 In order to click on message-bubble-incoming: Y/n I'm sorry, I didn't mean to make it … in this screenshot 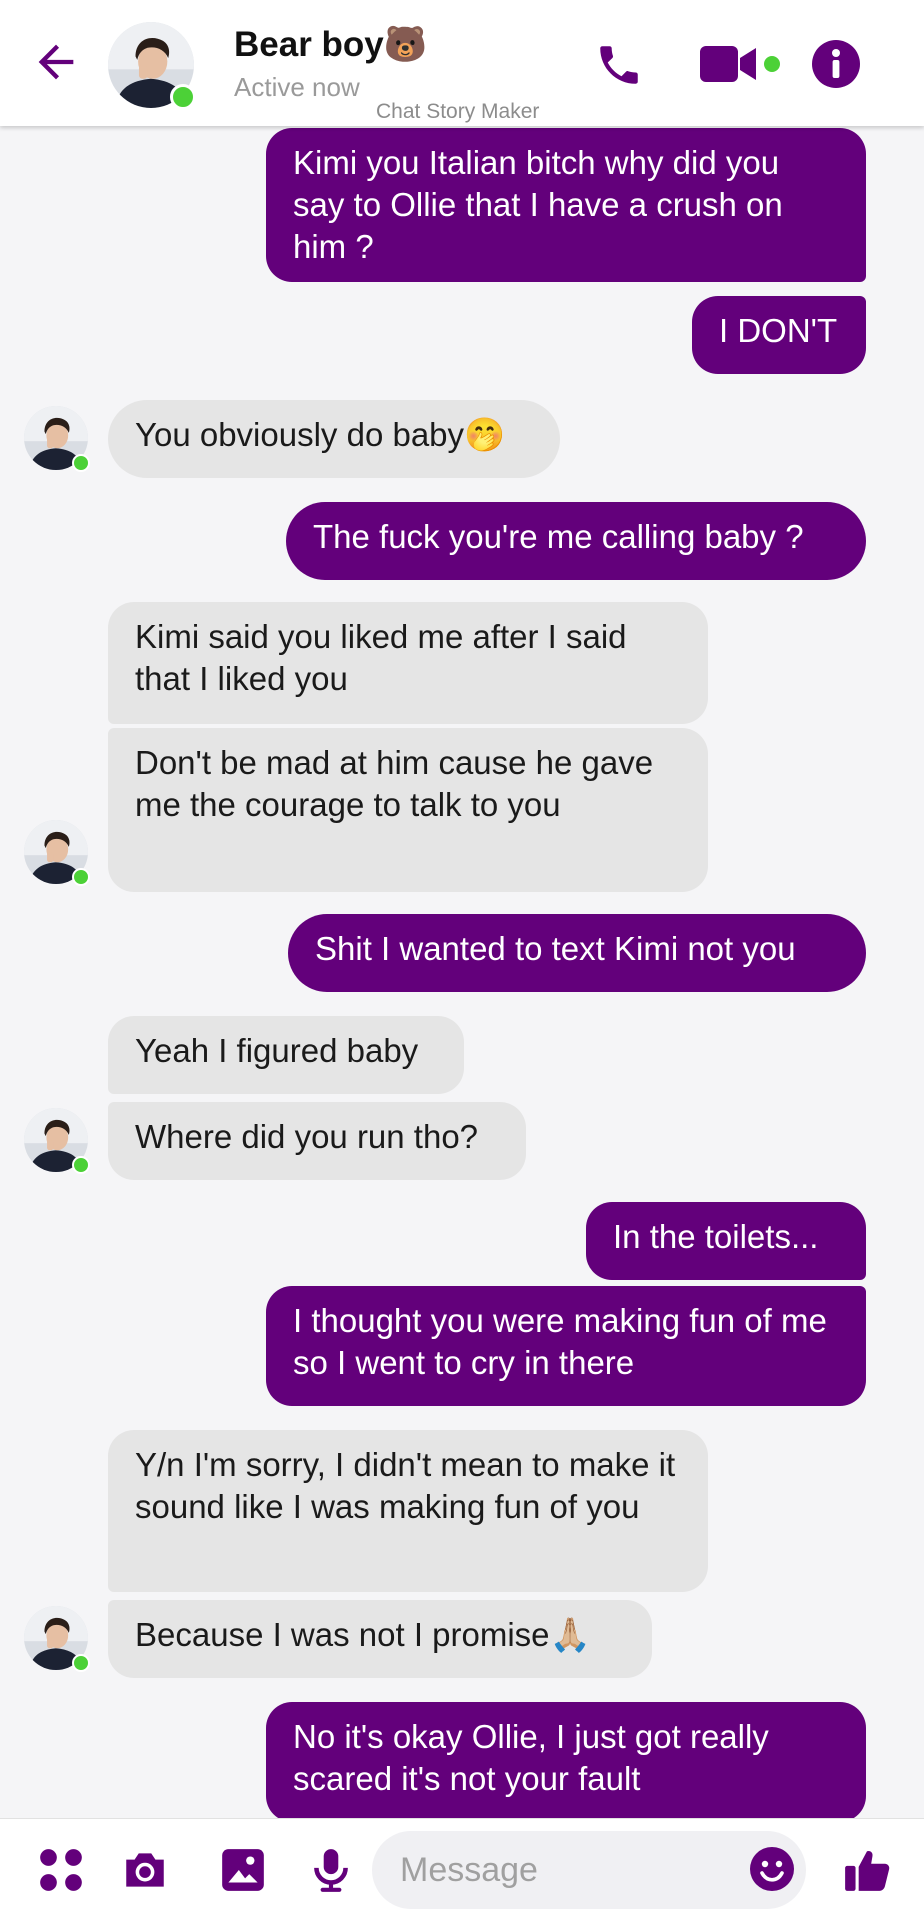, I will do `click(408, 1511)`.